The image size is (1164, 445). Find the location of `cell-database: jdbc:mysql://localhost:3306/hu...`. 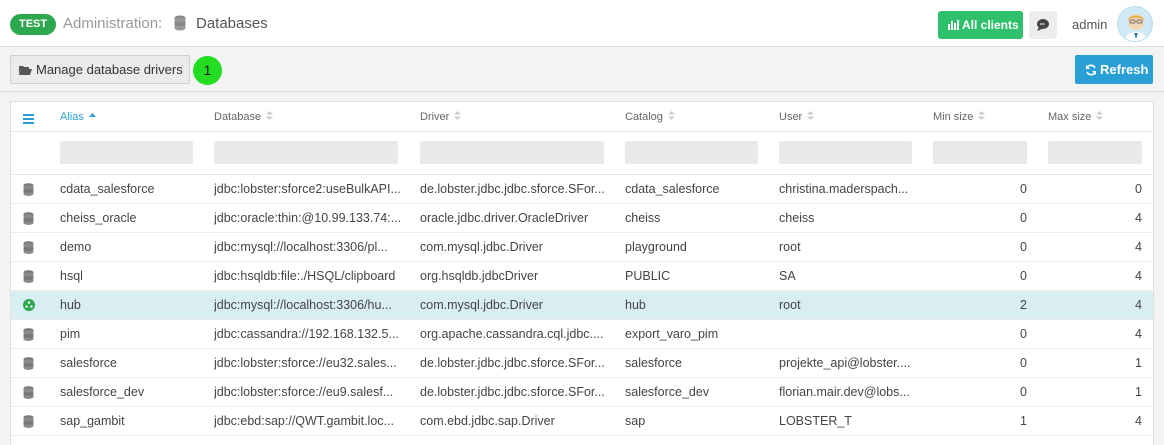

cell-database: jdbc:mysql://localhost:3306/hu... is located at coordinates (303, 305).